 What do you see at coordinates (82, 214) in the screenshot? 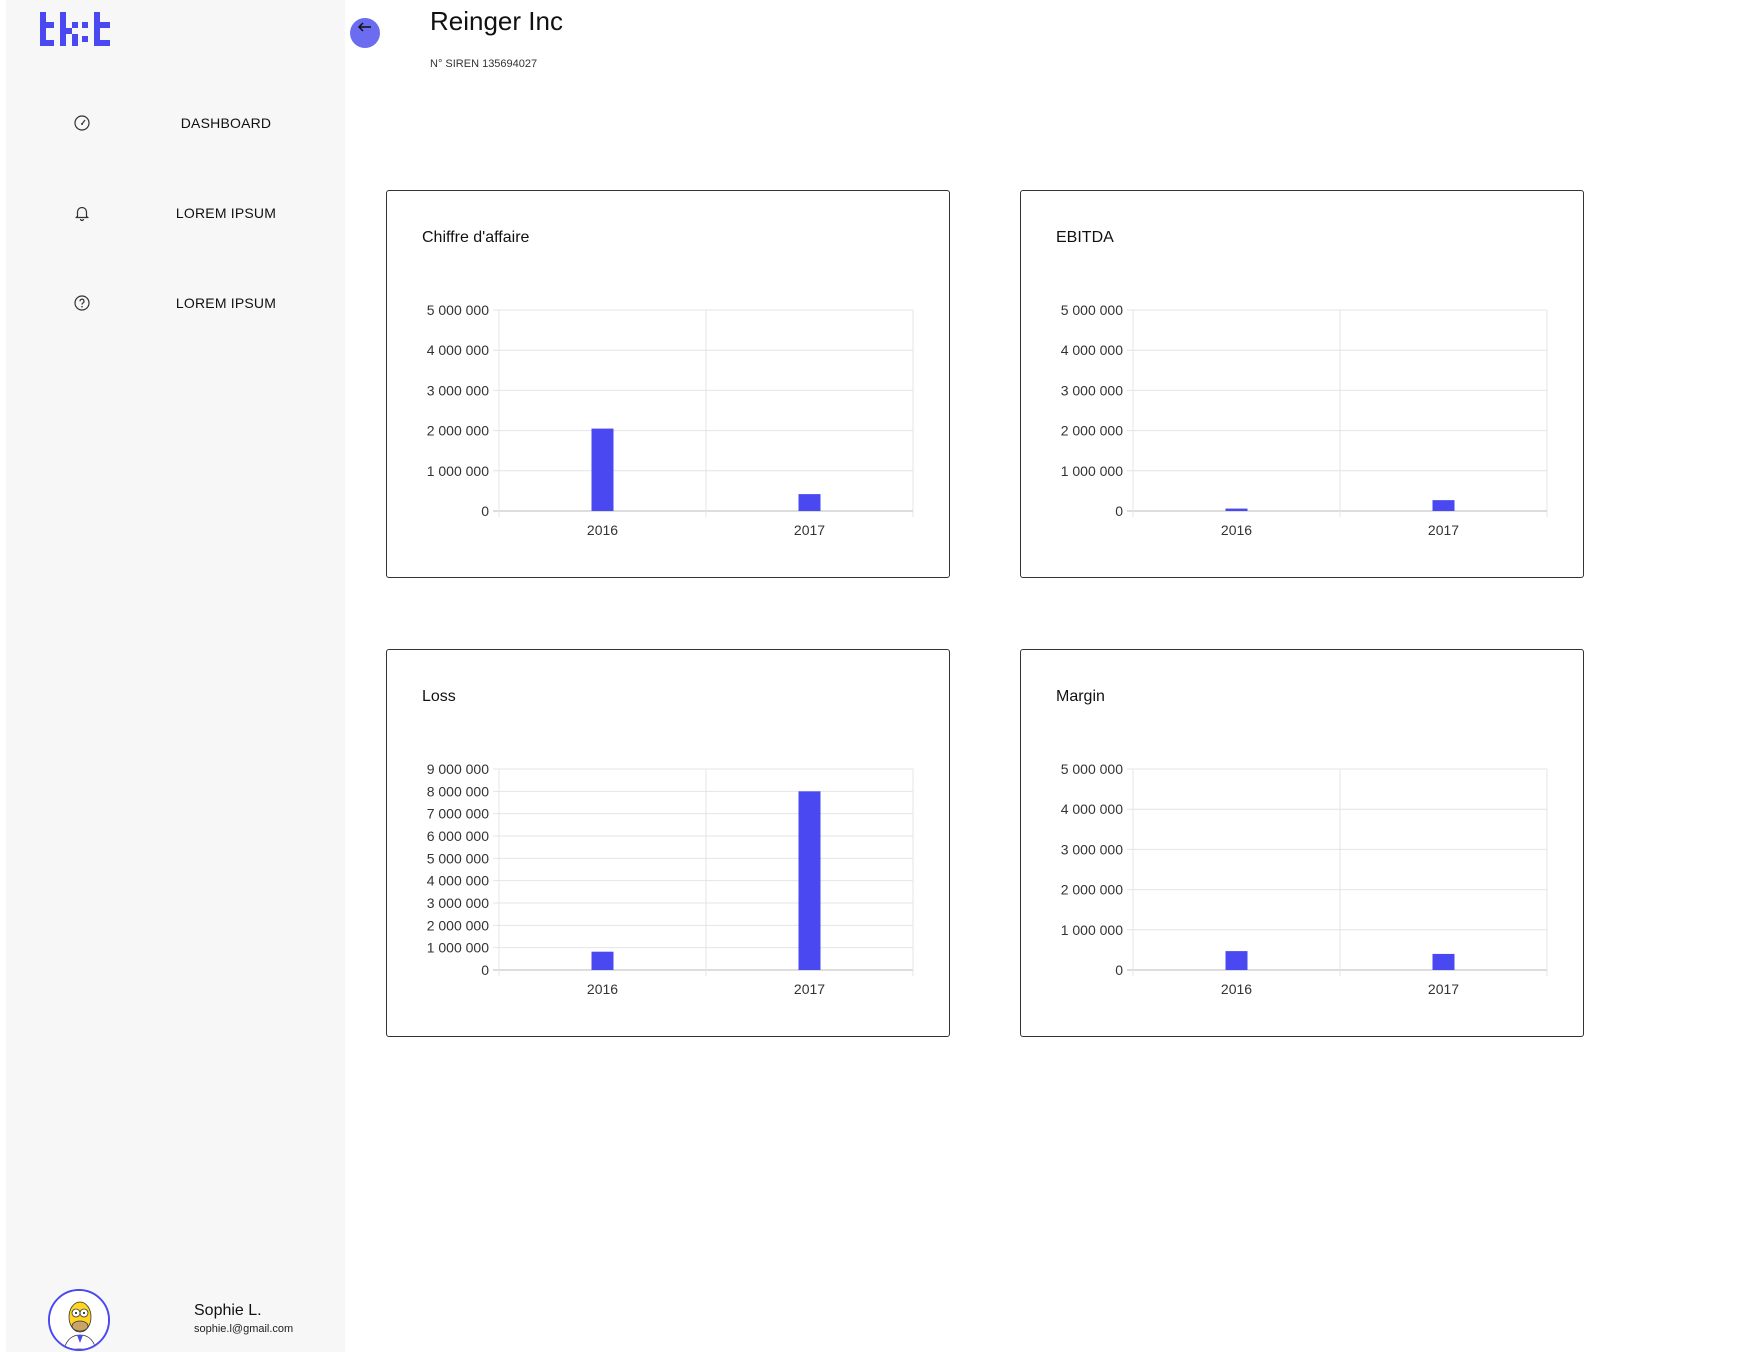
I see `bell-icon` at bounding box center [82, 214].